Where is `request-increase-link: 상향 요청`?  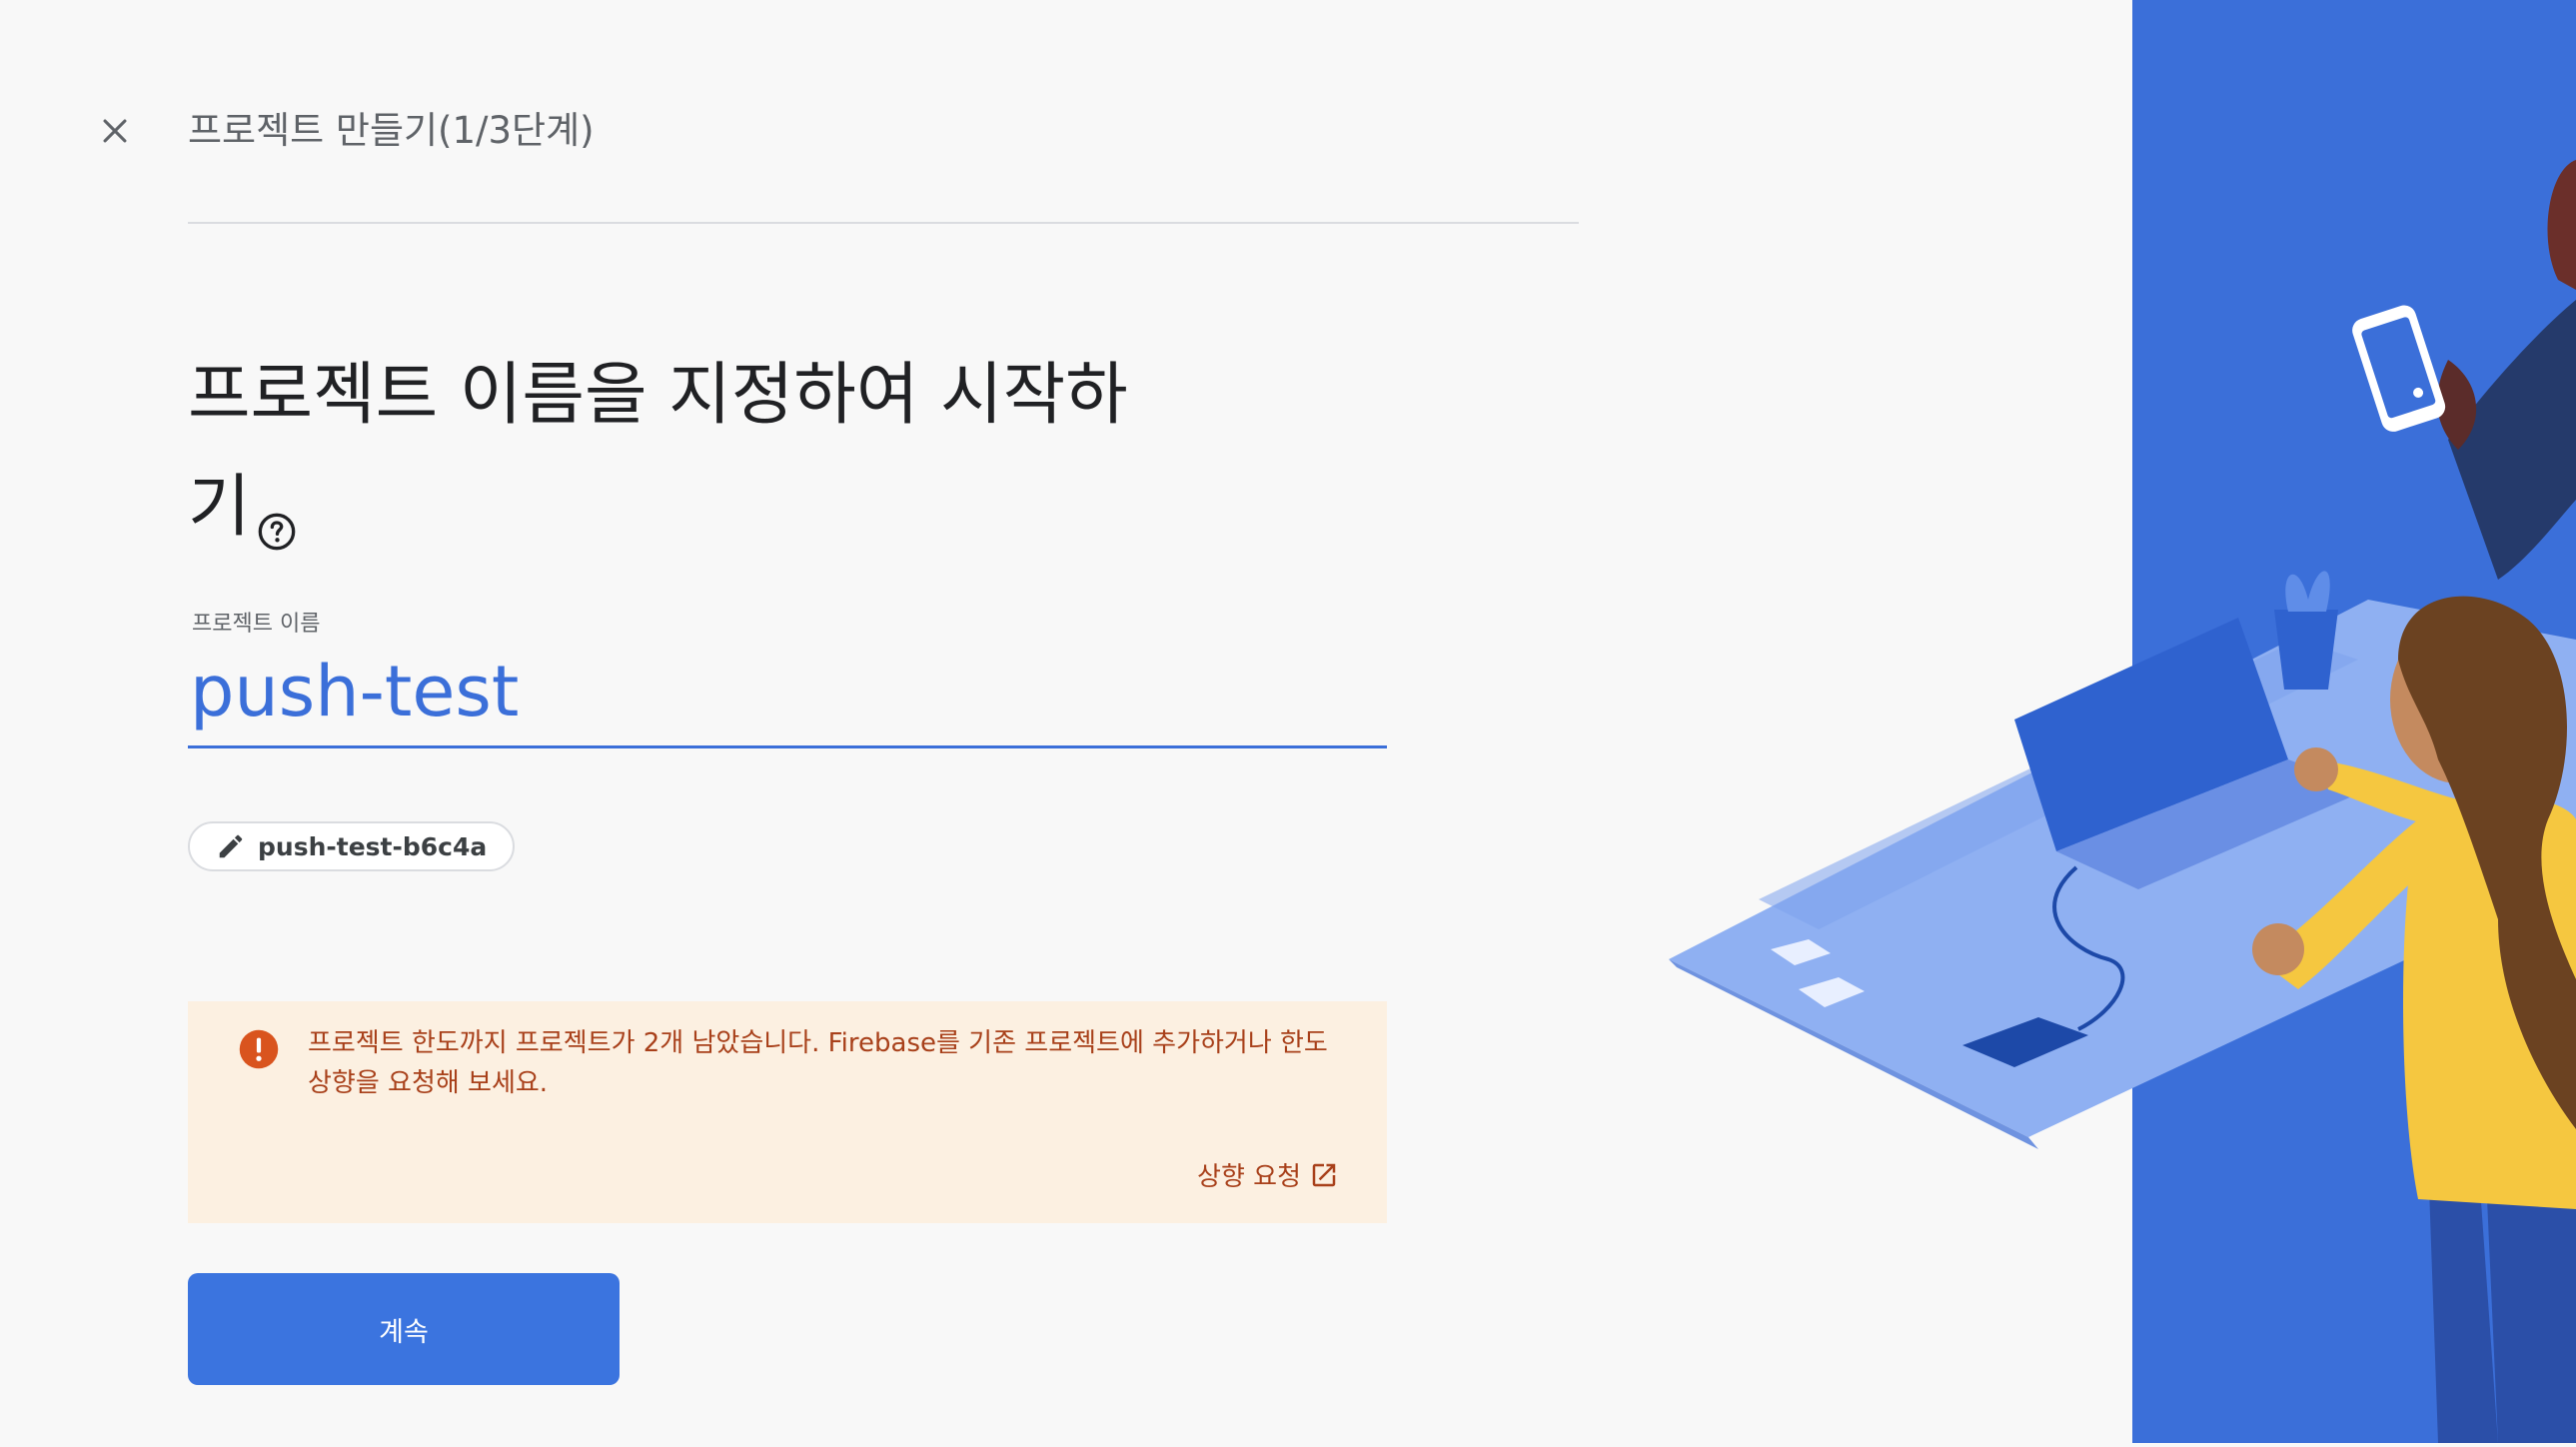
request-increase-link: 상향 요청 is located at coordinates (1268, 1174).